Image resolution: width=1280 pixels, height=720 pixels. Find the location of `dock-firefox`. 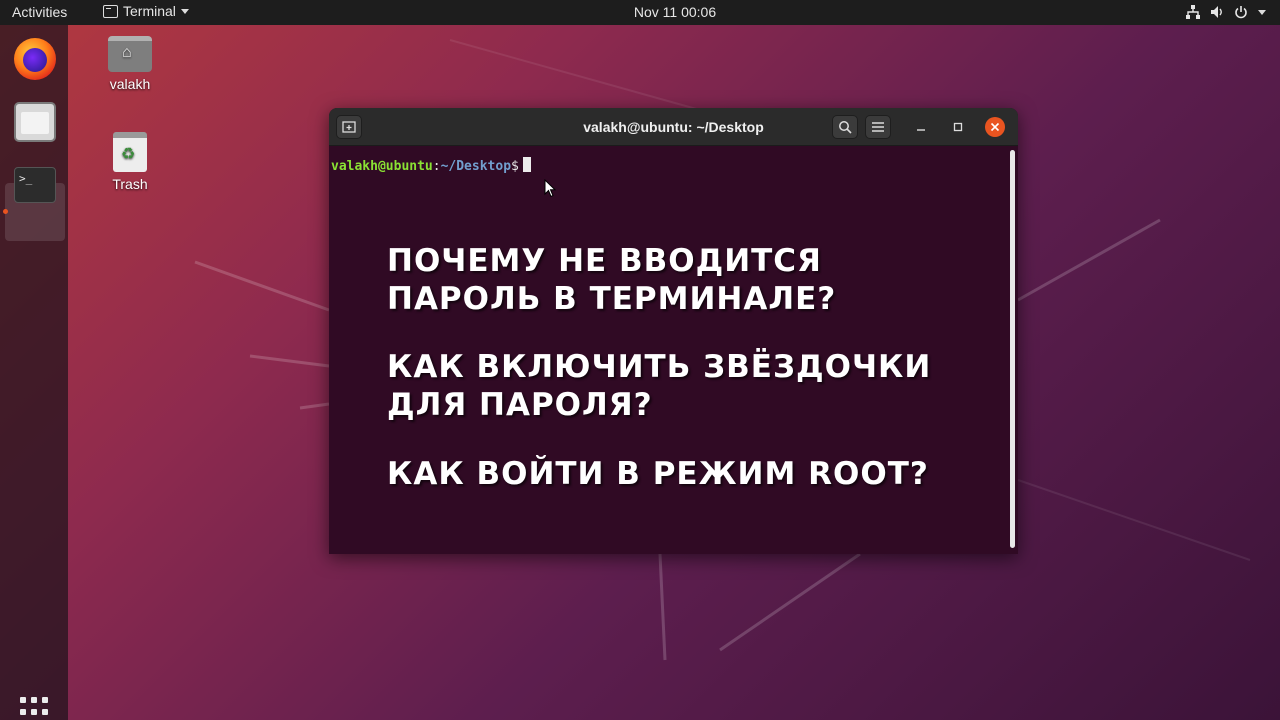

dock-firefox is located at coordinates (35, 59).